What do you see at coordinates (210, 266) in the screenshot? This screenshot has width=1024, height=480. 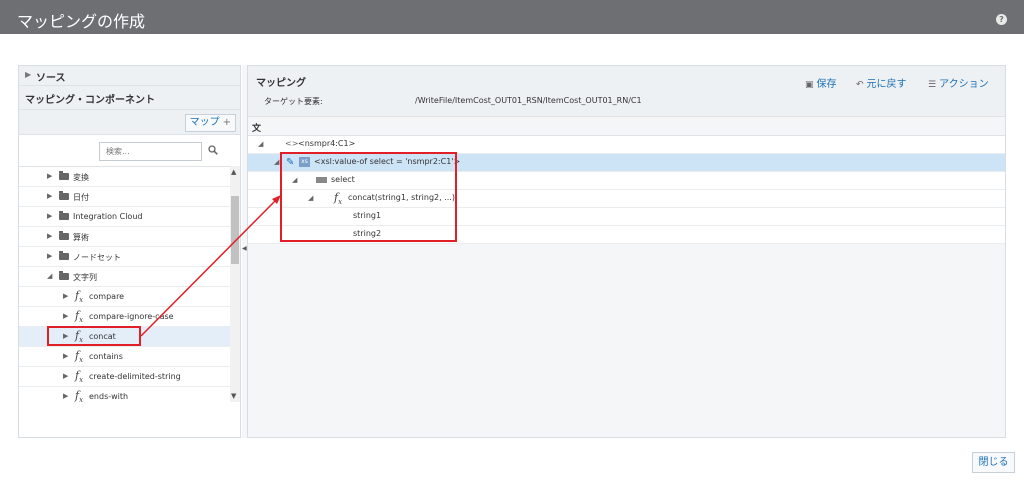 I see `drag-arrow` at bounding box center [210, 266].